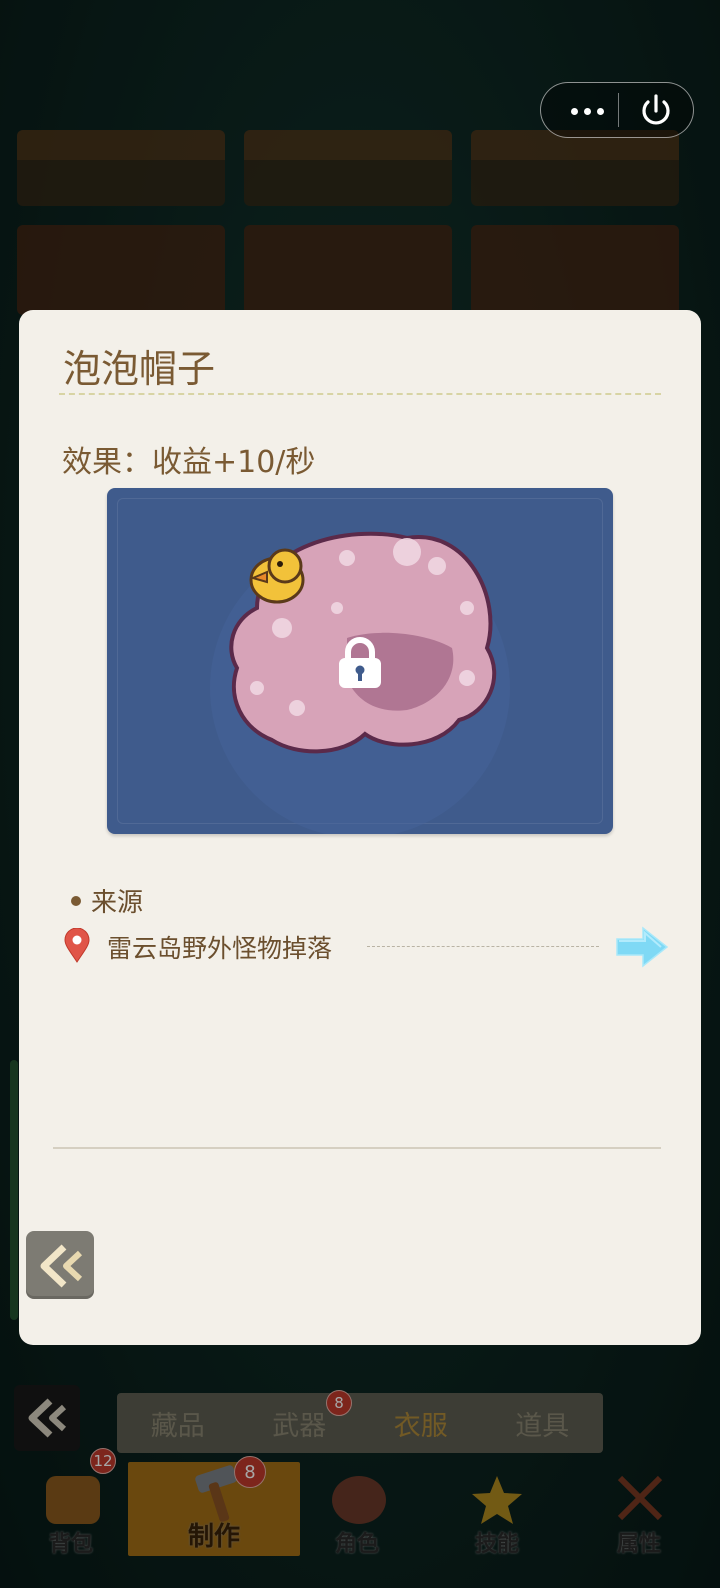 This screenshot has width=720, height=1588. What do you see at coordinates (656, 111) in the screenshot?
I see `power-icon` at bounding box center [656, 111].